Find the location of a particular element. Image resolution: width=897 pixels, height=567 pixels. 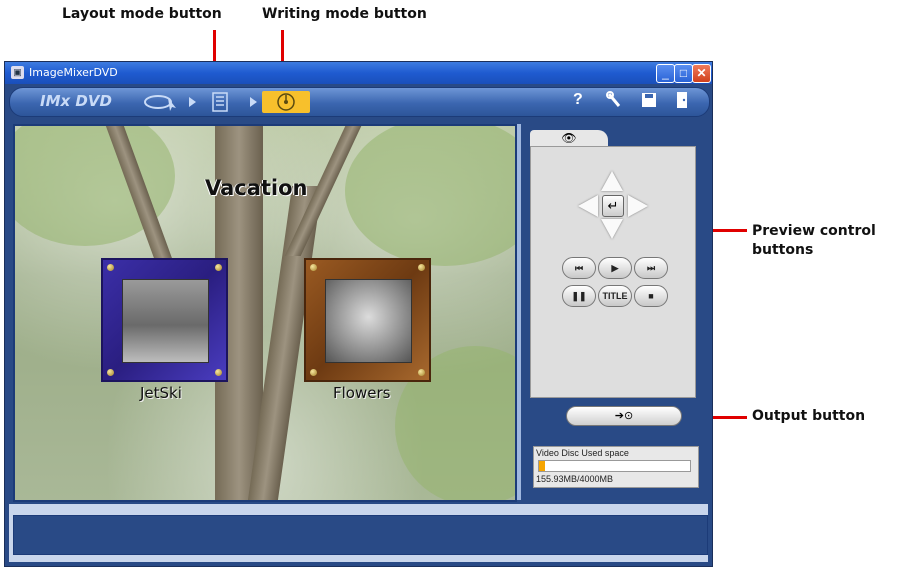

preview-controls: ↵ ⏮ ▶ ⏭ ❚❚ TITLE ■ is located at coordinates (613, 272).